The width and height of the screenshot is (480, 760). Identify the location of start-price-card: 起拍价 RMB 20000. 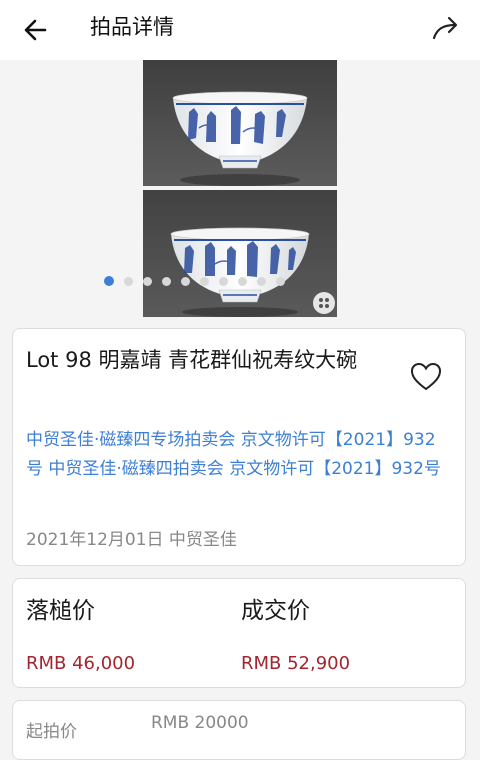
(239, 730).